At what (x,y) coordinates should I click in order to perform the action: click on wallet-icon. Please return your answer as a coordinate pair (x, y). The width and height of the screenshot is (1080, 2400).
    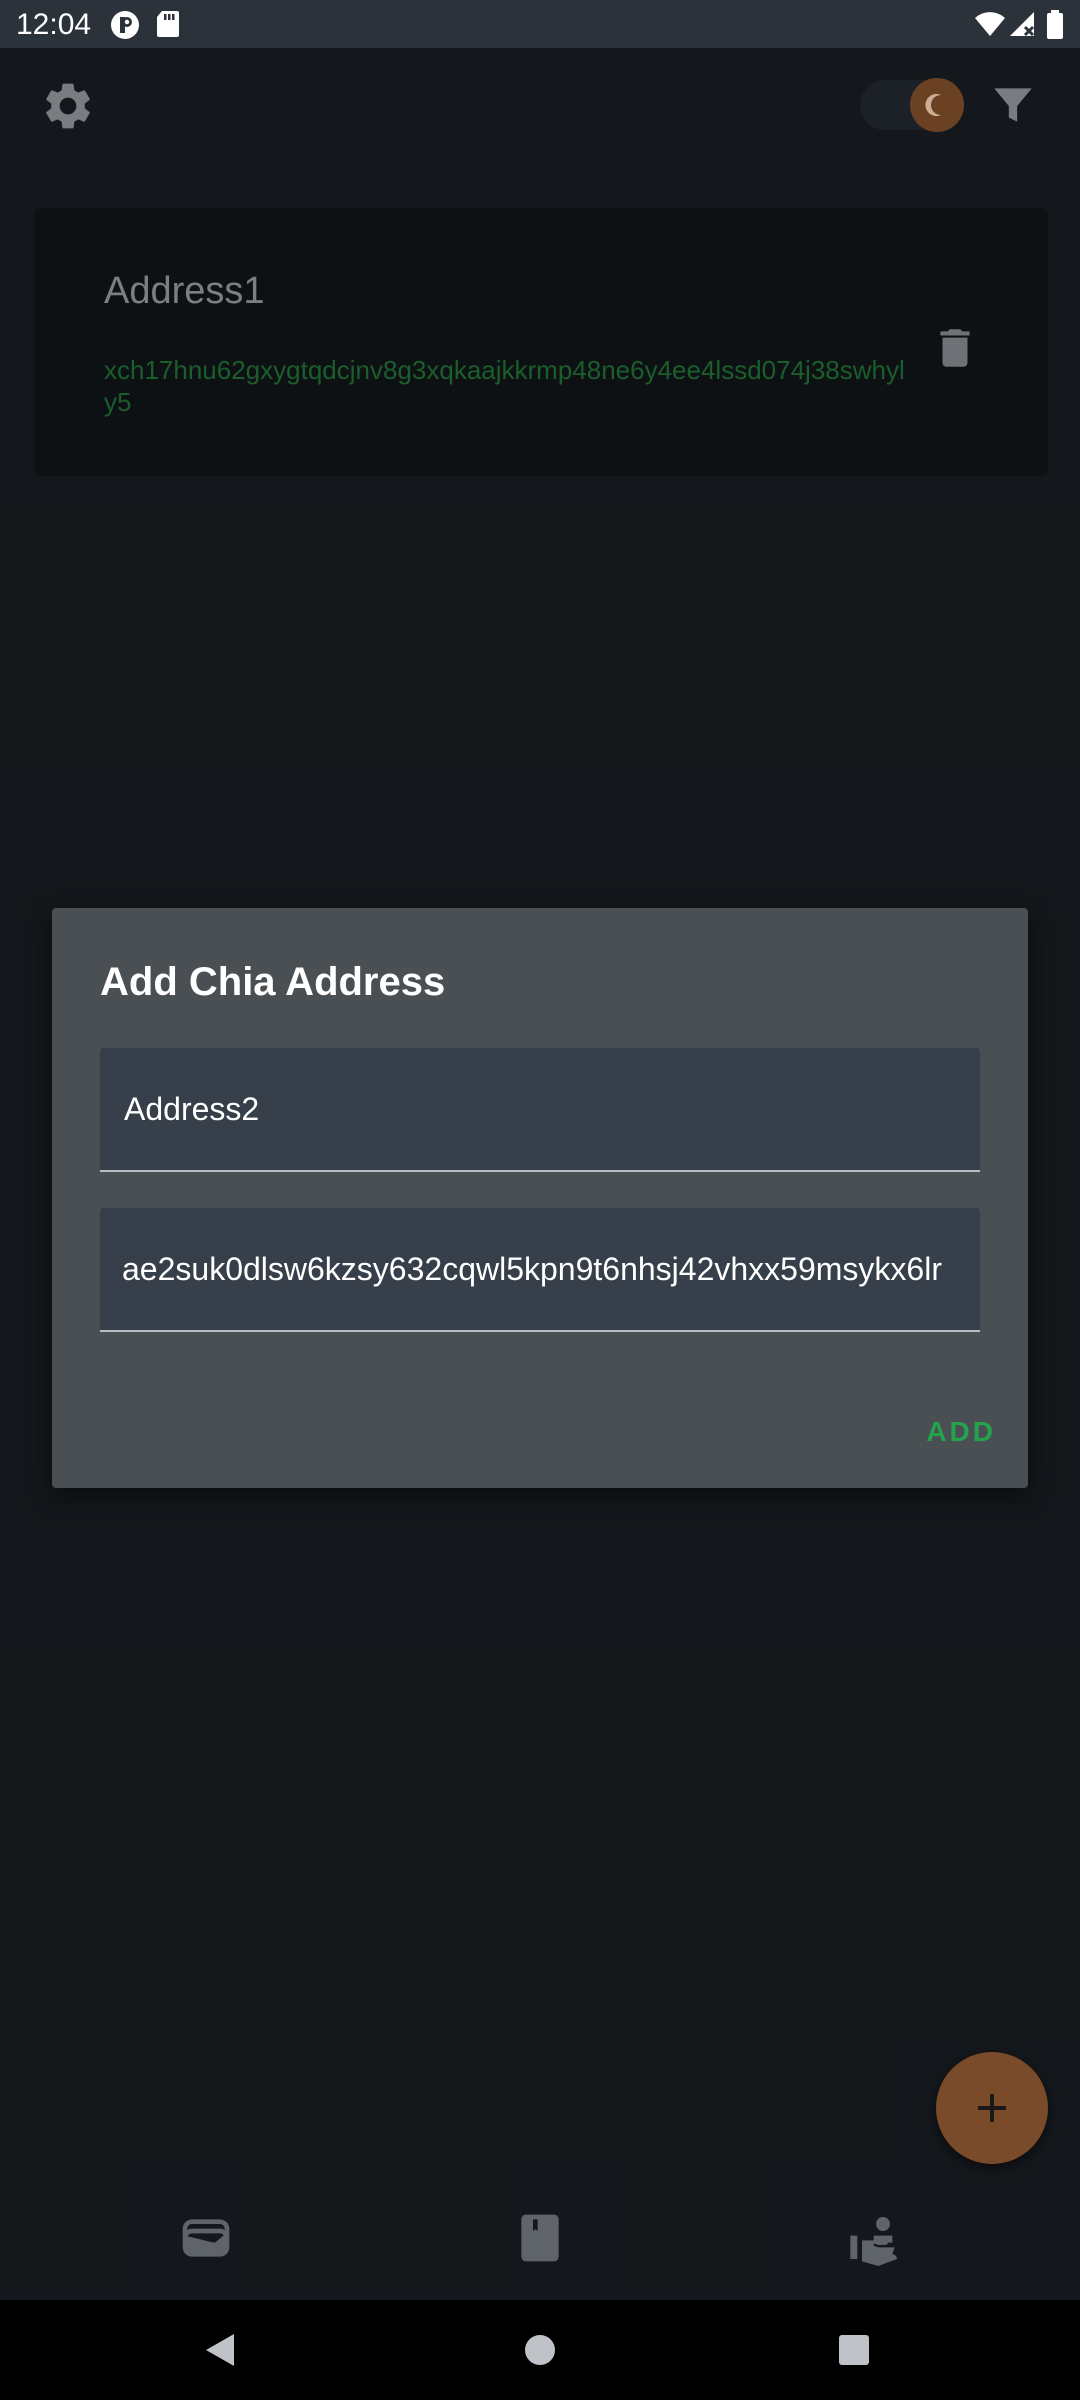
    Looking at the image, I should click on (206, 2238).